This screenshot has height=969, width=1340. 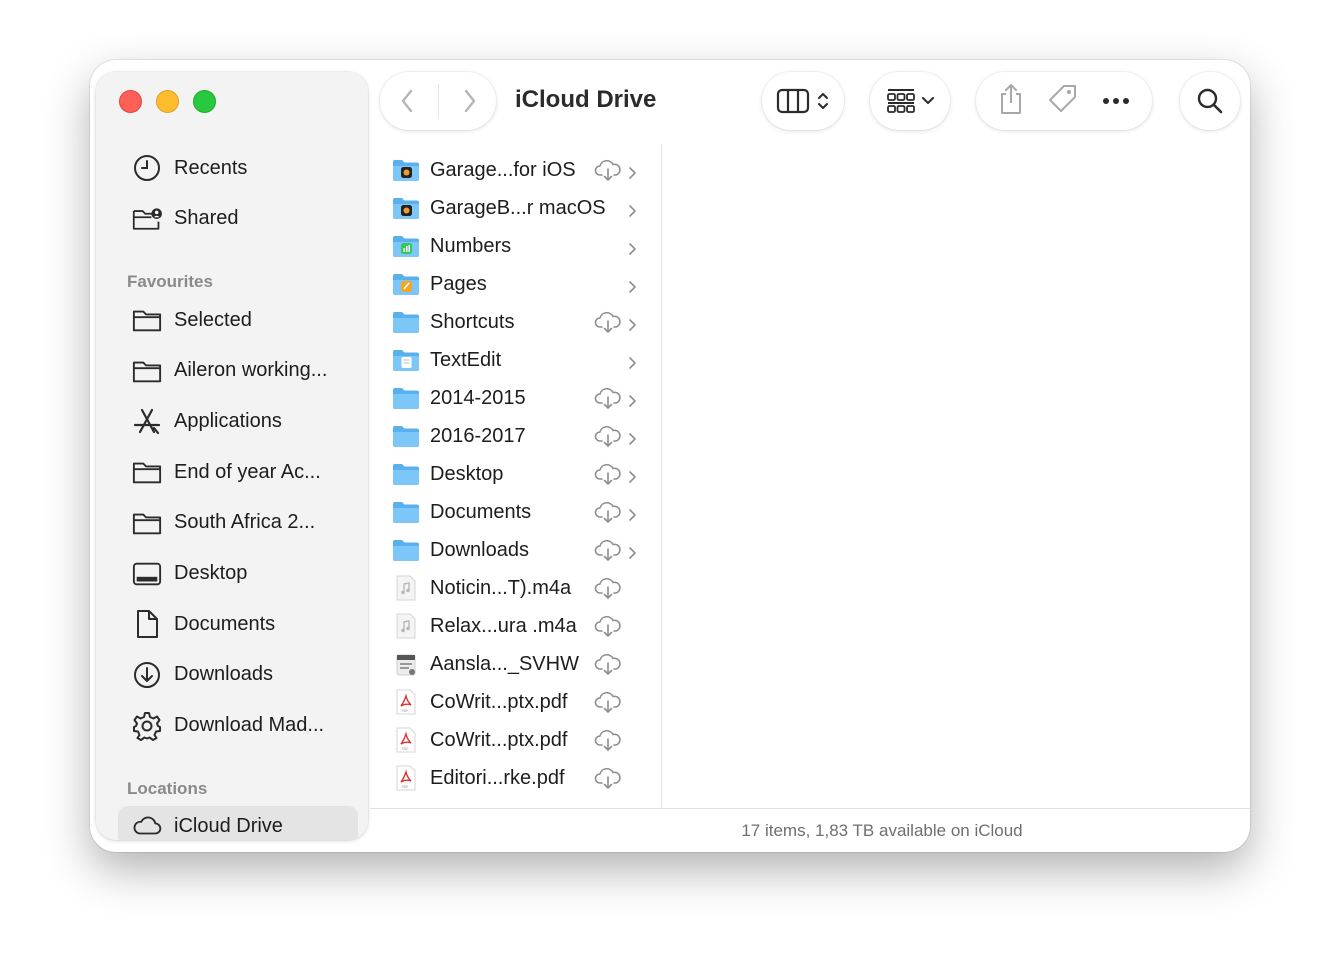 I want to click on back-button, so click(x=407, y=101).